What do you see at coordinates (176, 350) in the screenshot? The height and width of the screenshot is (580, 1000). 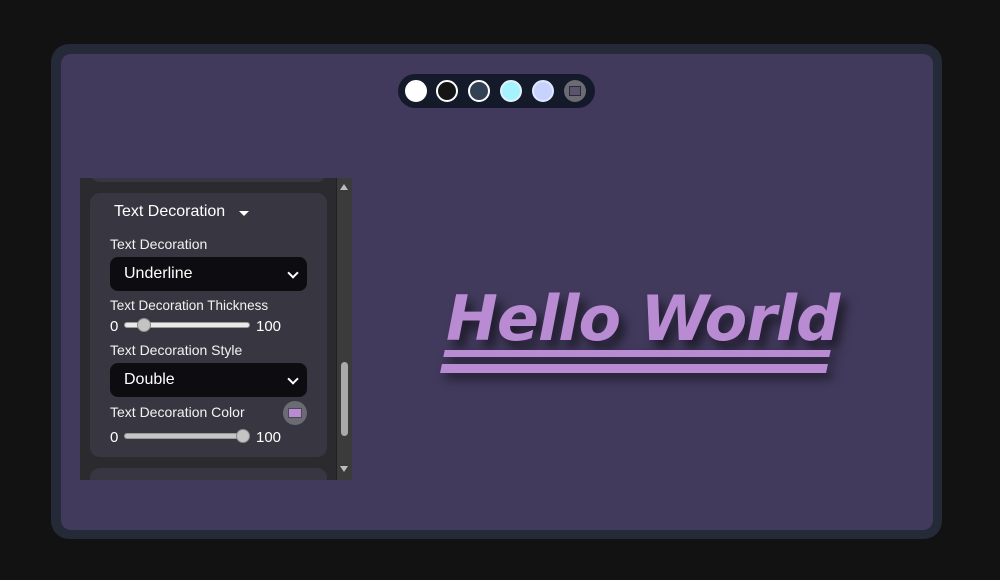 I see `style-label: Text Decoration Style` at bounding box center [176, 350].